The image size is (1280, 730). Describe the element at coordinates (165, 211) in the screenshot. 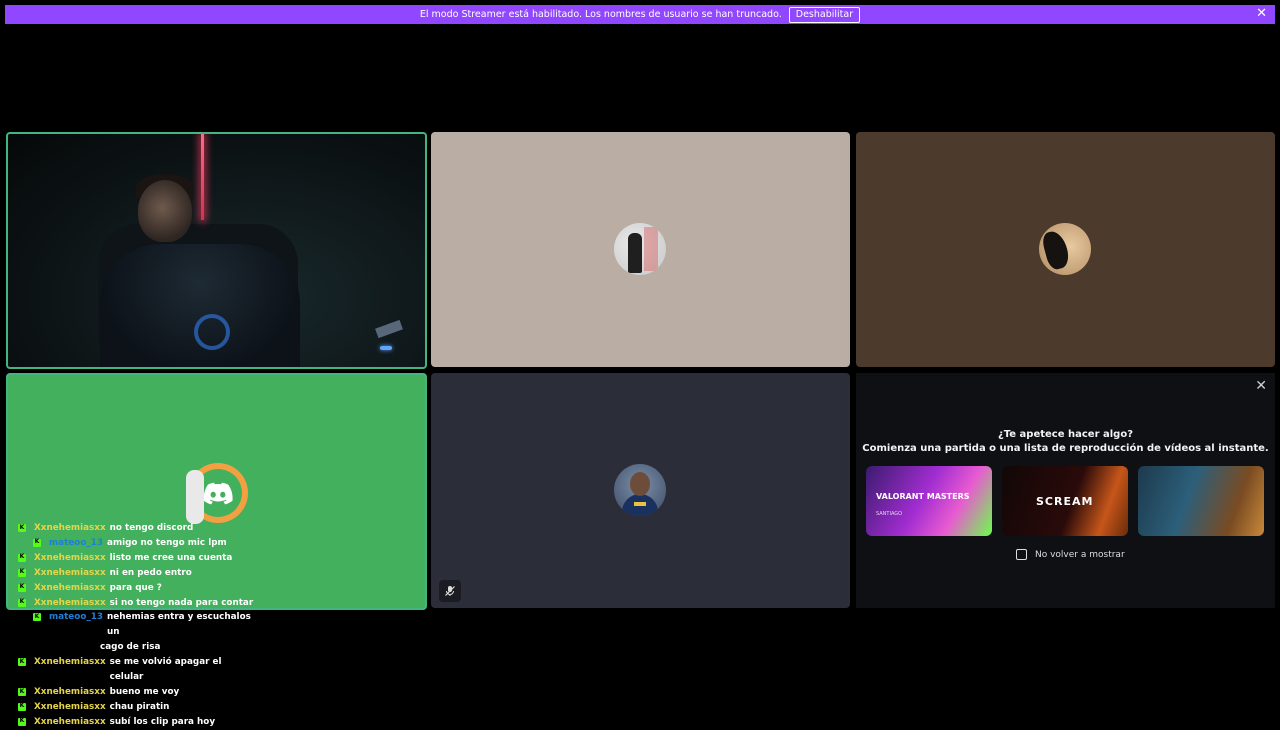

I see `person-head` at that location.